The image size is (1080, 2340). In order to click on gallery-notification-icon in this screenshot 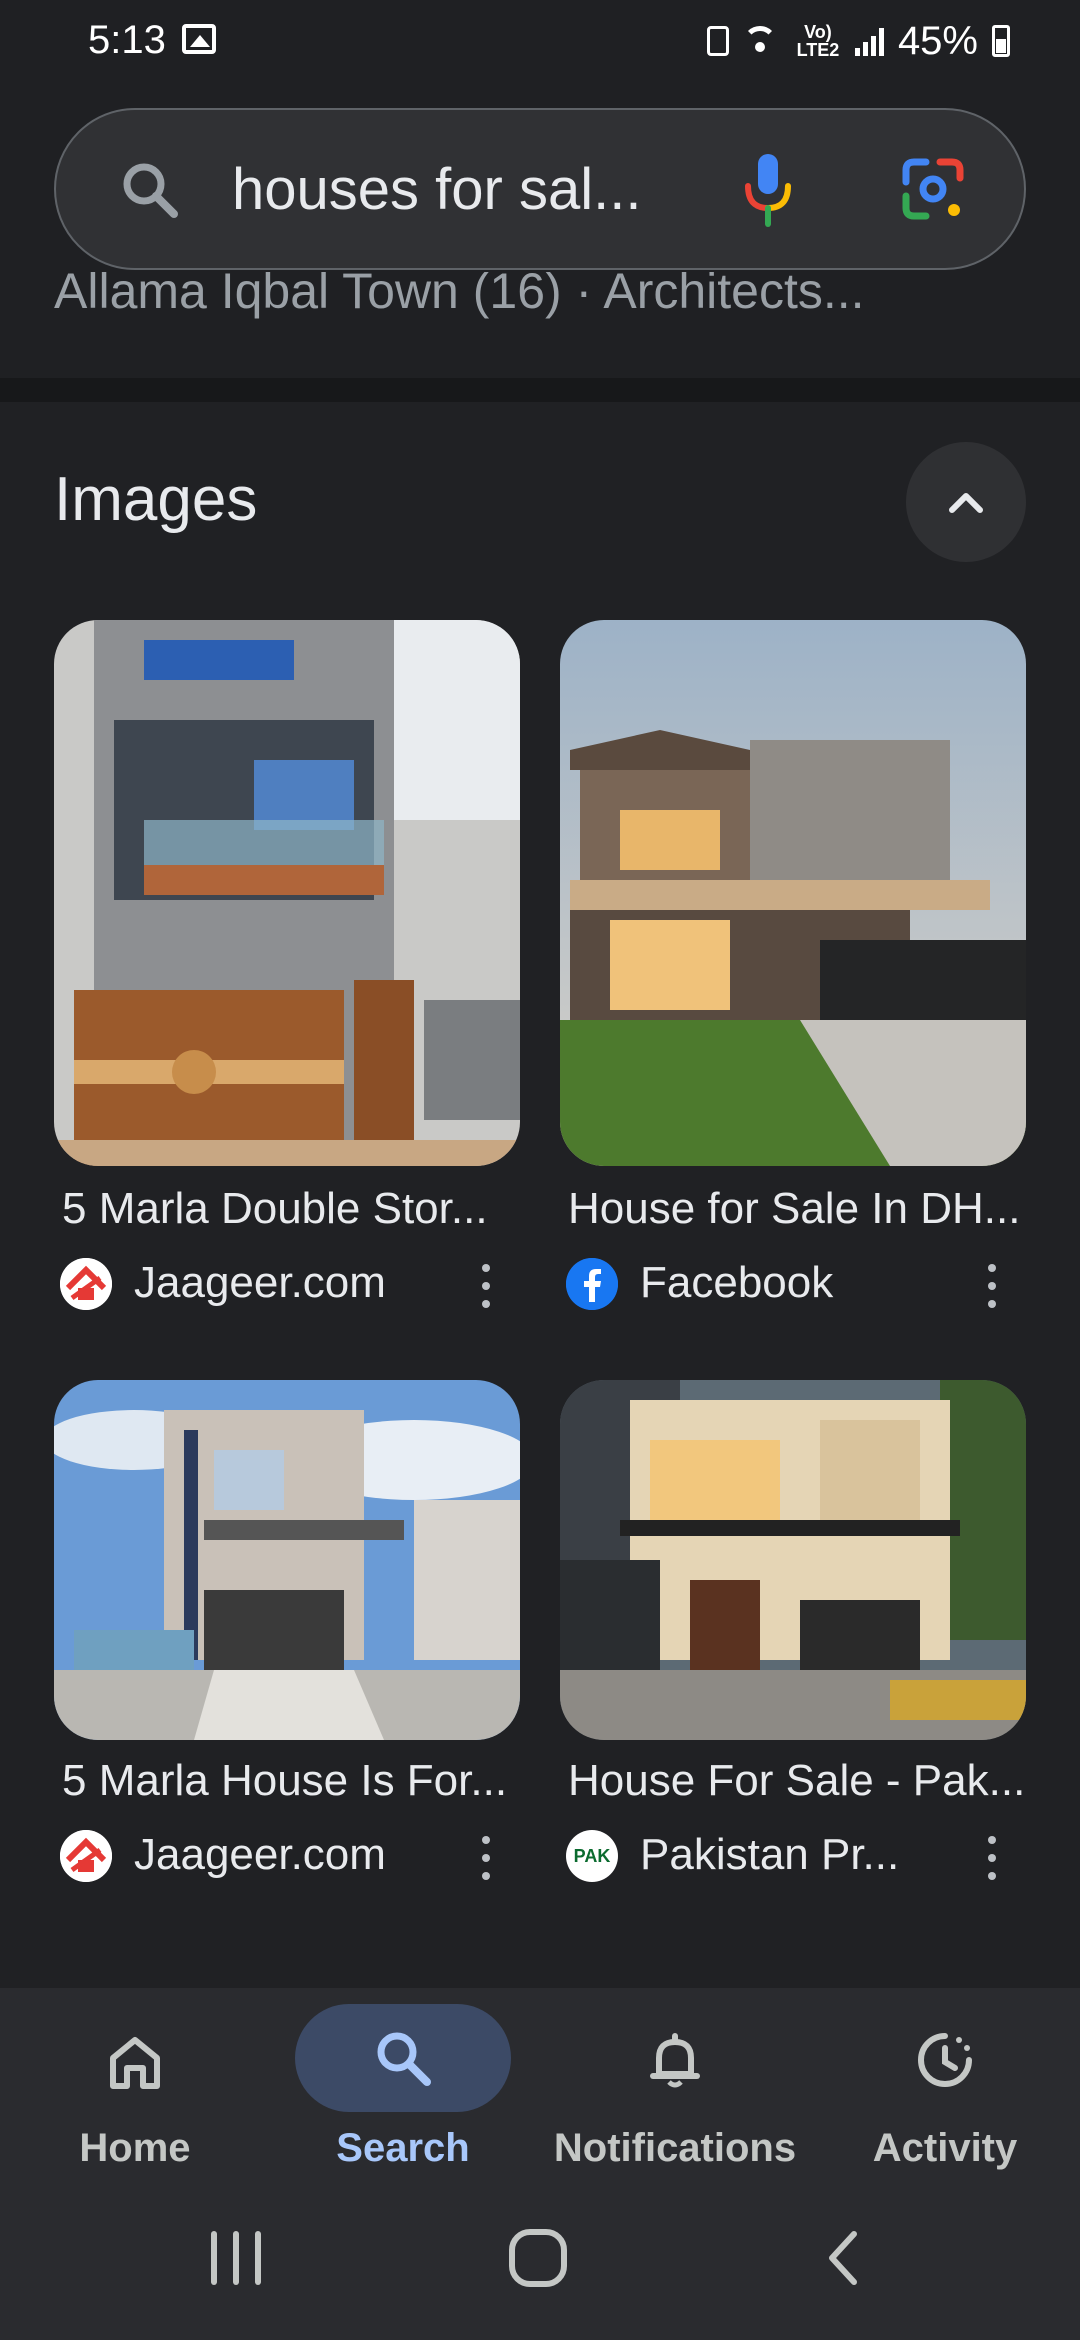, I will do `click(199, 39)`.